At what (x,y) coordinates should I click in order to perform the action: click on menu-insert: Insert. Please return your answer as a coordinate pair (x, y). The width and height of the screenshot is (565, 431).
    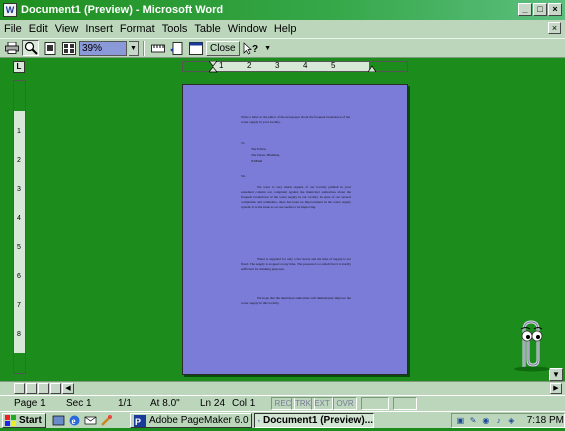
    Looking at the image, I should click on (99, 29).